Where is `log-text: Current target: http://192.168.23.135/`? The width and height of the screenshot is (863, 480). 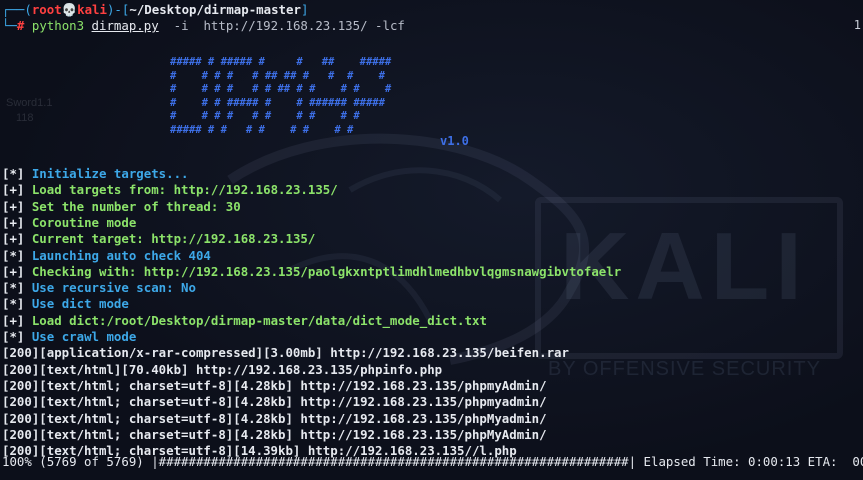
log-text: Current target: http://192.168.23.135/ is located at coordinates (170, 239).